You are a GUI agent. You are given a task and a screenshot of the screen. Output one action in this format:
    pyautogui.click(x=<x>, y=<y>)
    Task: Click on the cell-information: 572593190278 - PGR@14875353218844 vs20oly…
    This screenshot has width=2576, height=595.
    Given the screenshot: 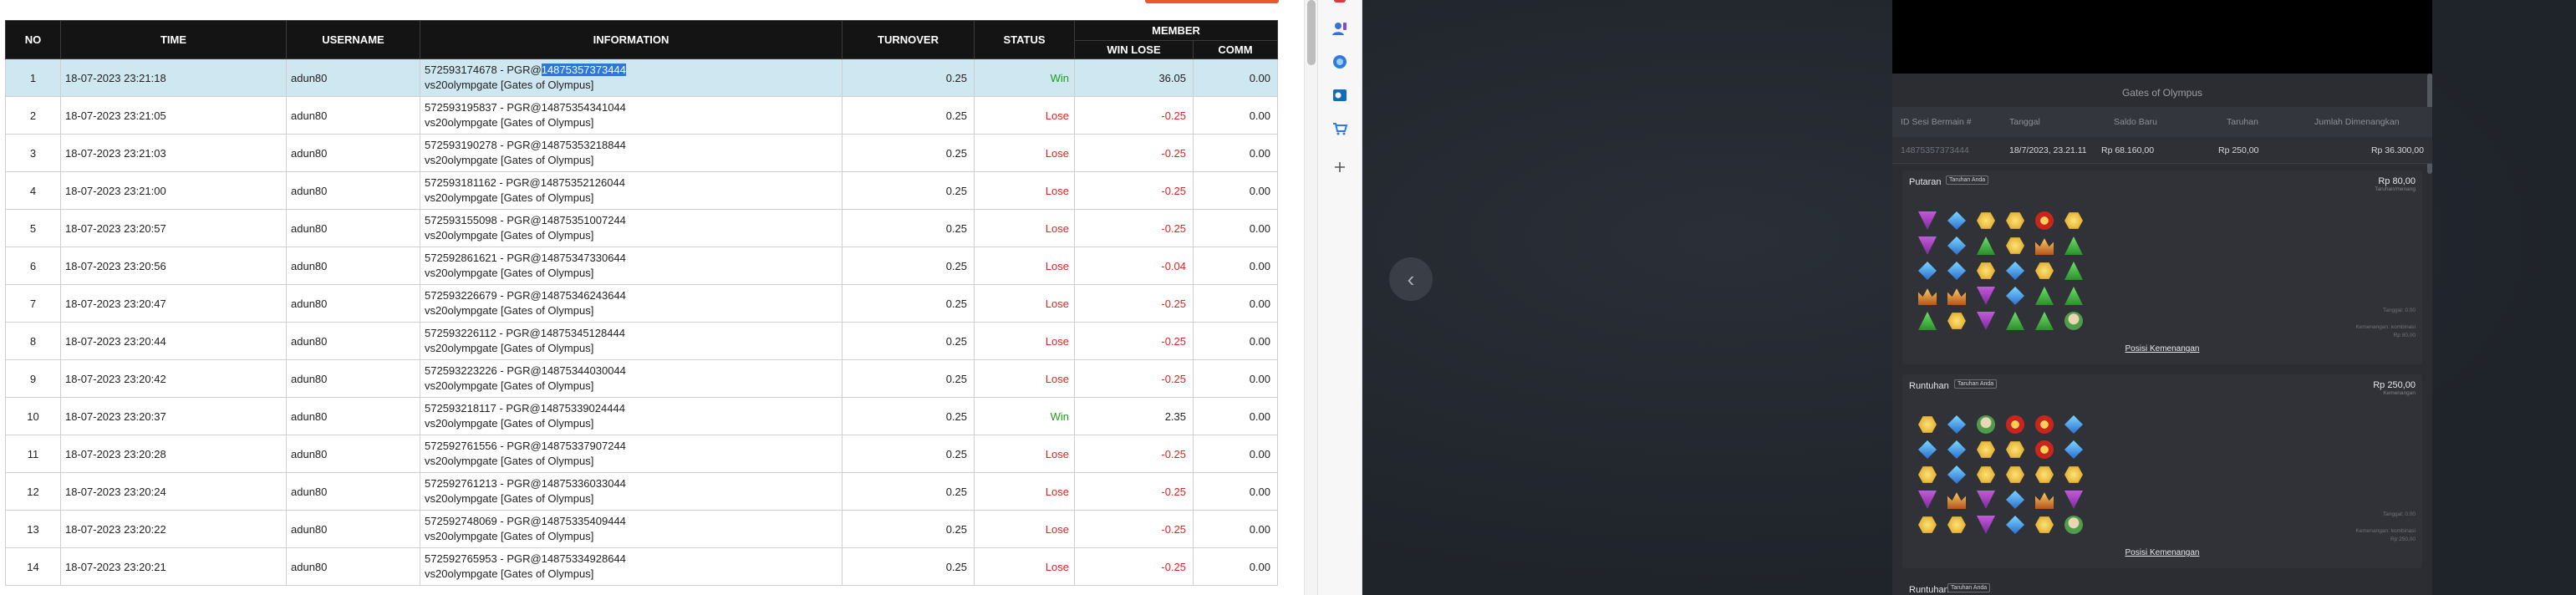 What is the action you would take?
    pyautogui.click(x=631, y=153)
    